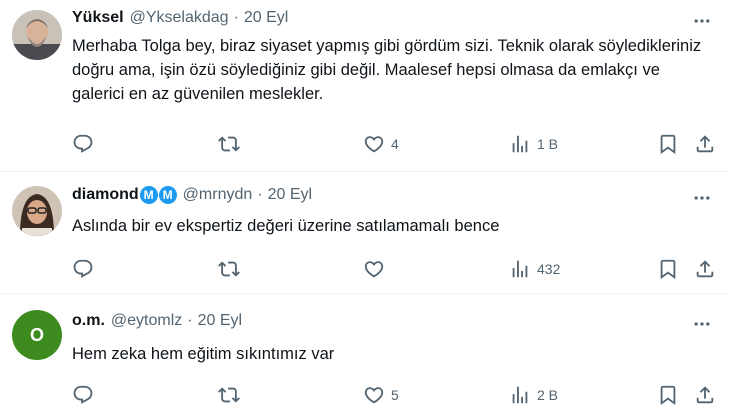 The width and height of the screenshot is (730, 420). I want to click on views-button: 1 B, so click(533, 144).